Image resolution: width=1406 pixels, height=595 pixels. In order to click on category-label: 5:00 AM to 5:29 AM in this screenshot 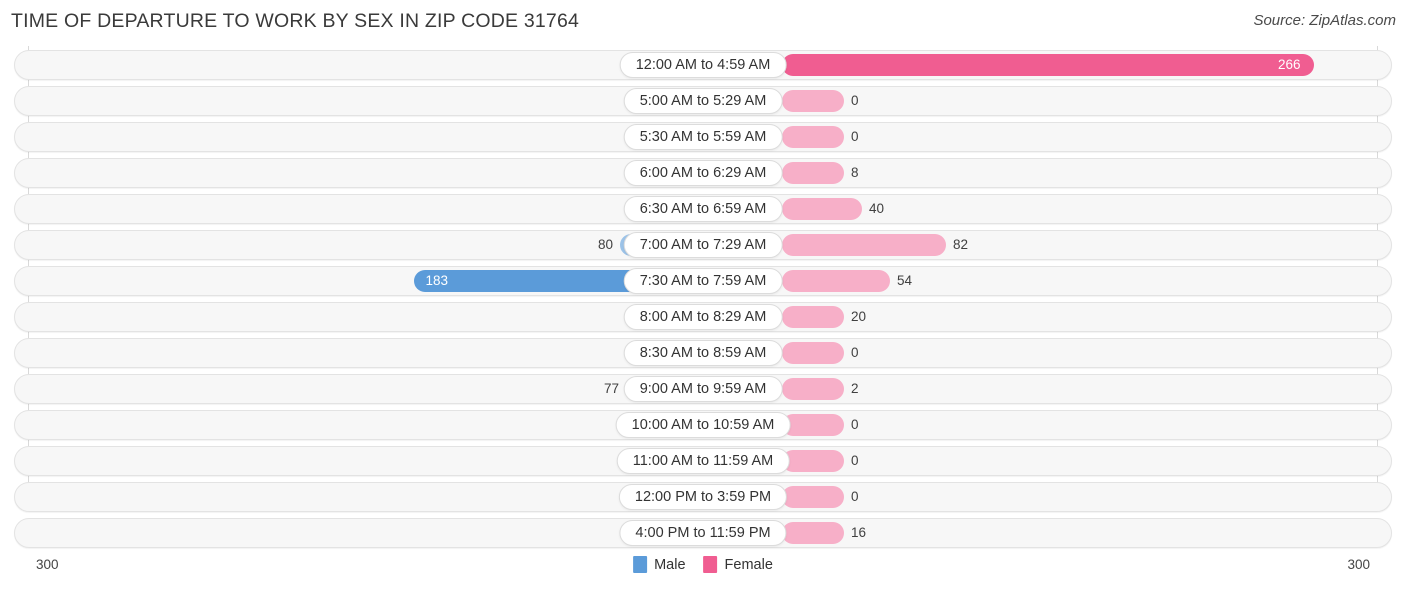, I will do `click(703, 101)`.